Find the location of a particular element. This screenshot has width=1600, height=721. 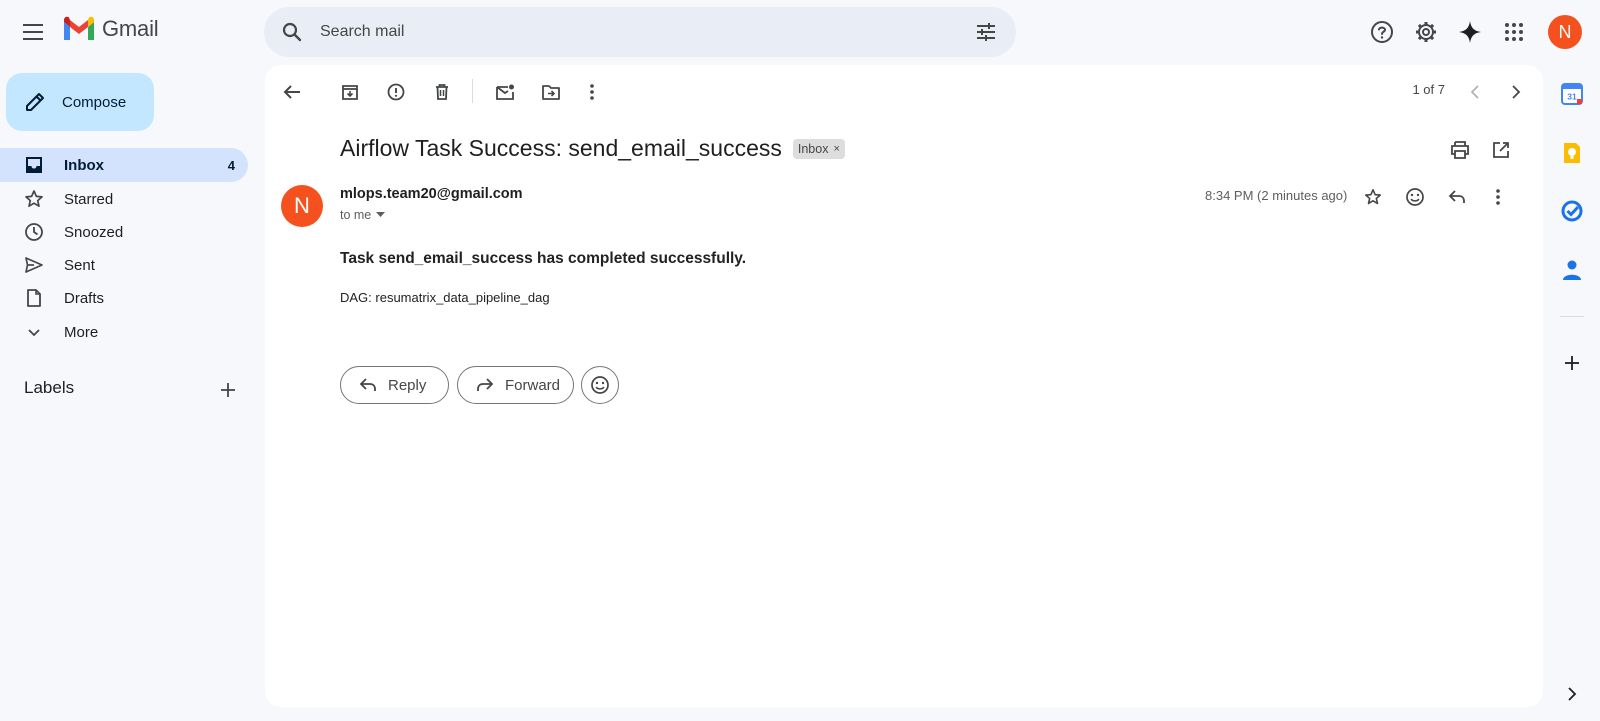

sidebar-item-sent: Sent is located at coordinates (124, 265).